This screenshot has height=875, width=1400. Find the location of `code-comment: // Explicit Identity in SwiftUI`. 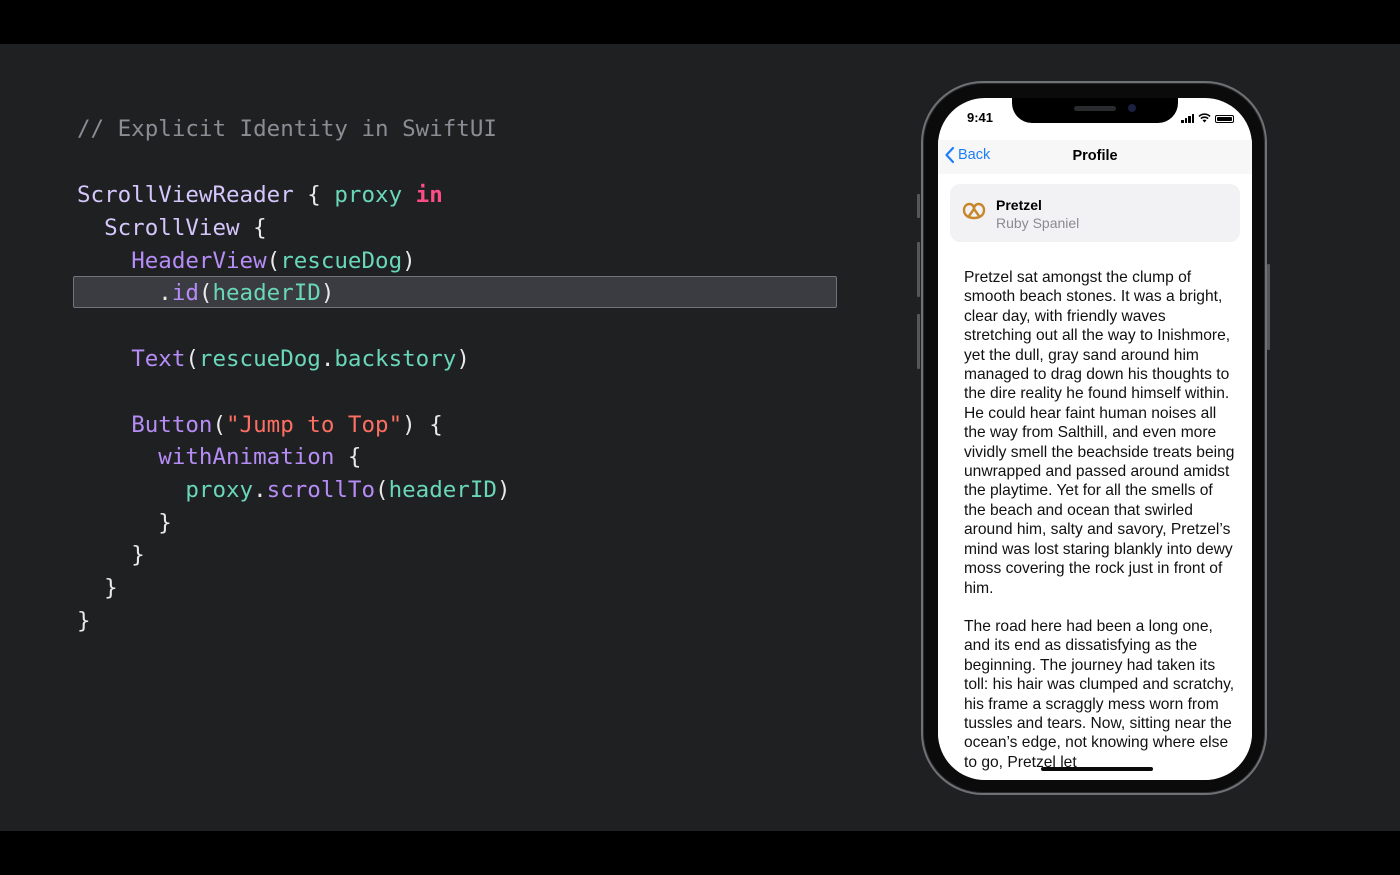

code-comment: // Explicit Identity in SwiftUI is located at coordinates (287, 129).